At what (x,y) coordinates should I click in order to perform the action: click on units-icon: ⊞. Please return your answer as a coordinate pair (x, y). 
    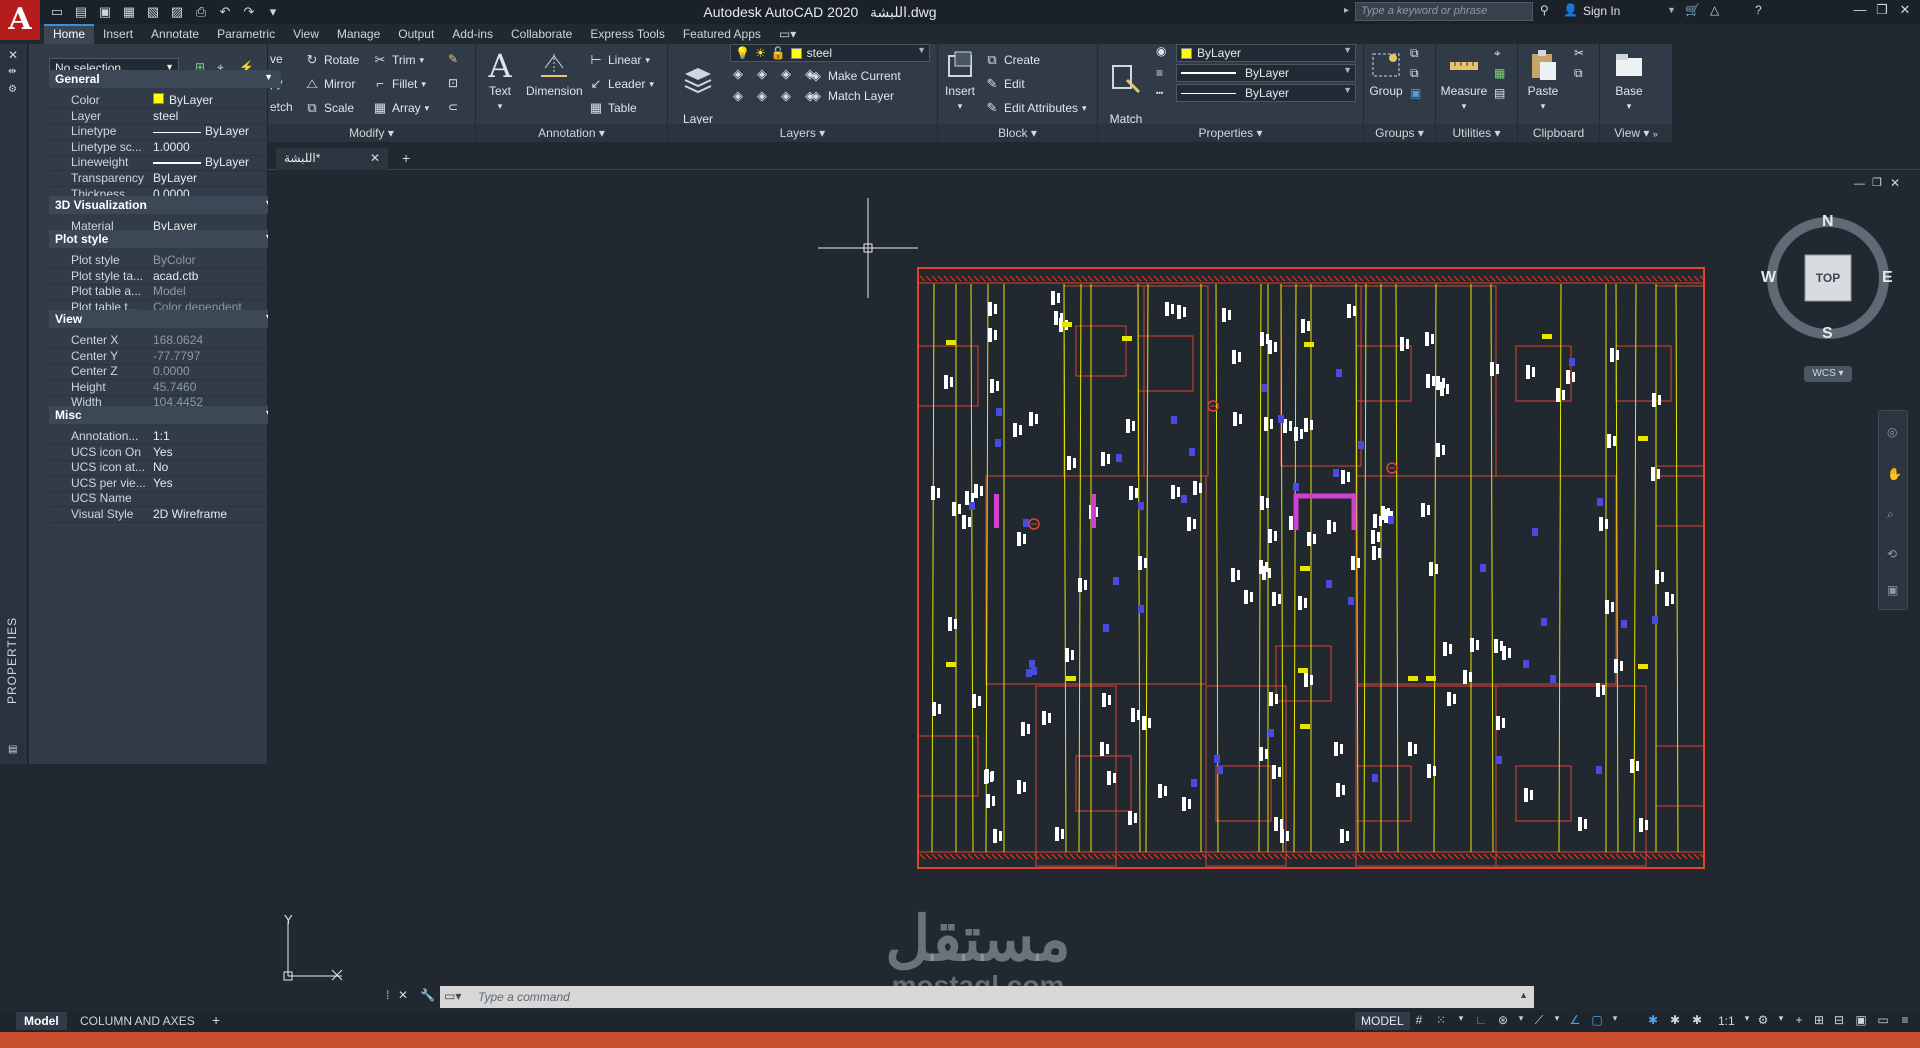
    Looking at the image, I should click on (1819, 1021).